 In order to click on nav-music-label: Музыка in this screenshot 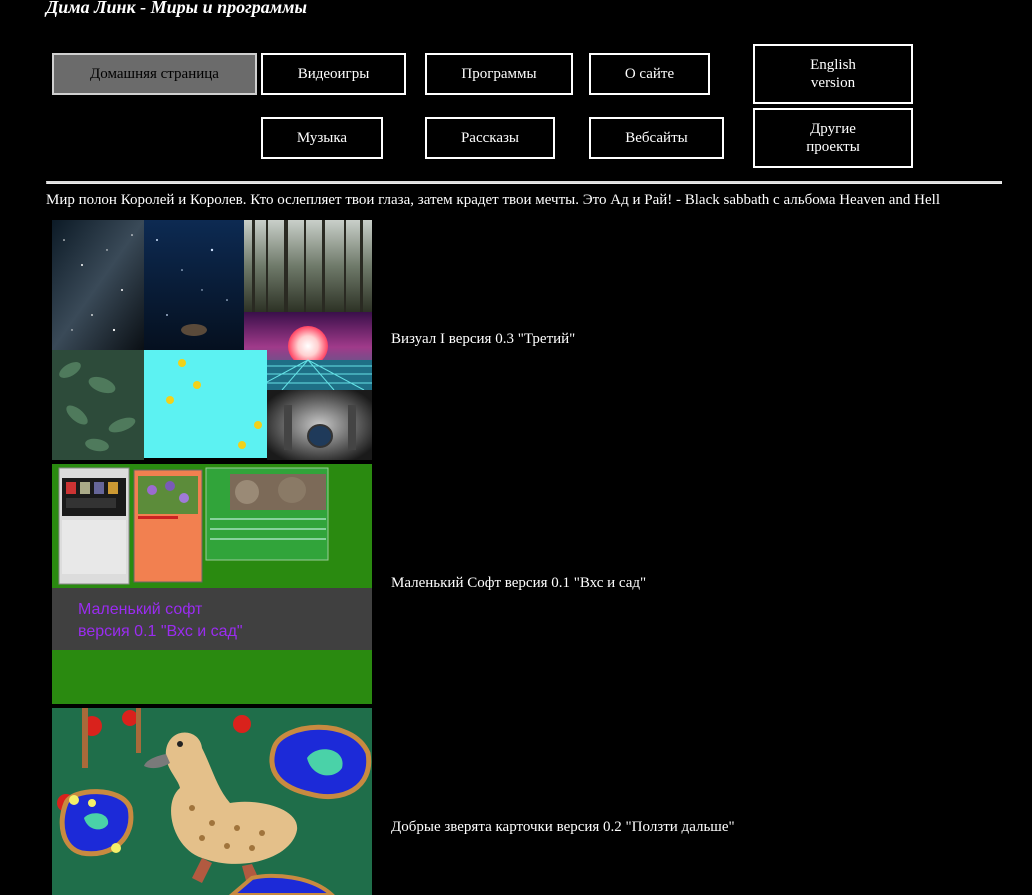, I will do `click(322, 138)`.